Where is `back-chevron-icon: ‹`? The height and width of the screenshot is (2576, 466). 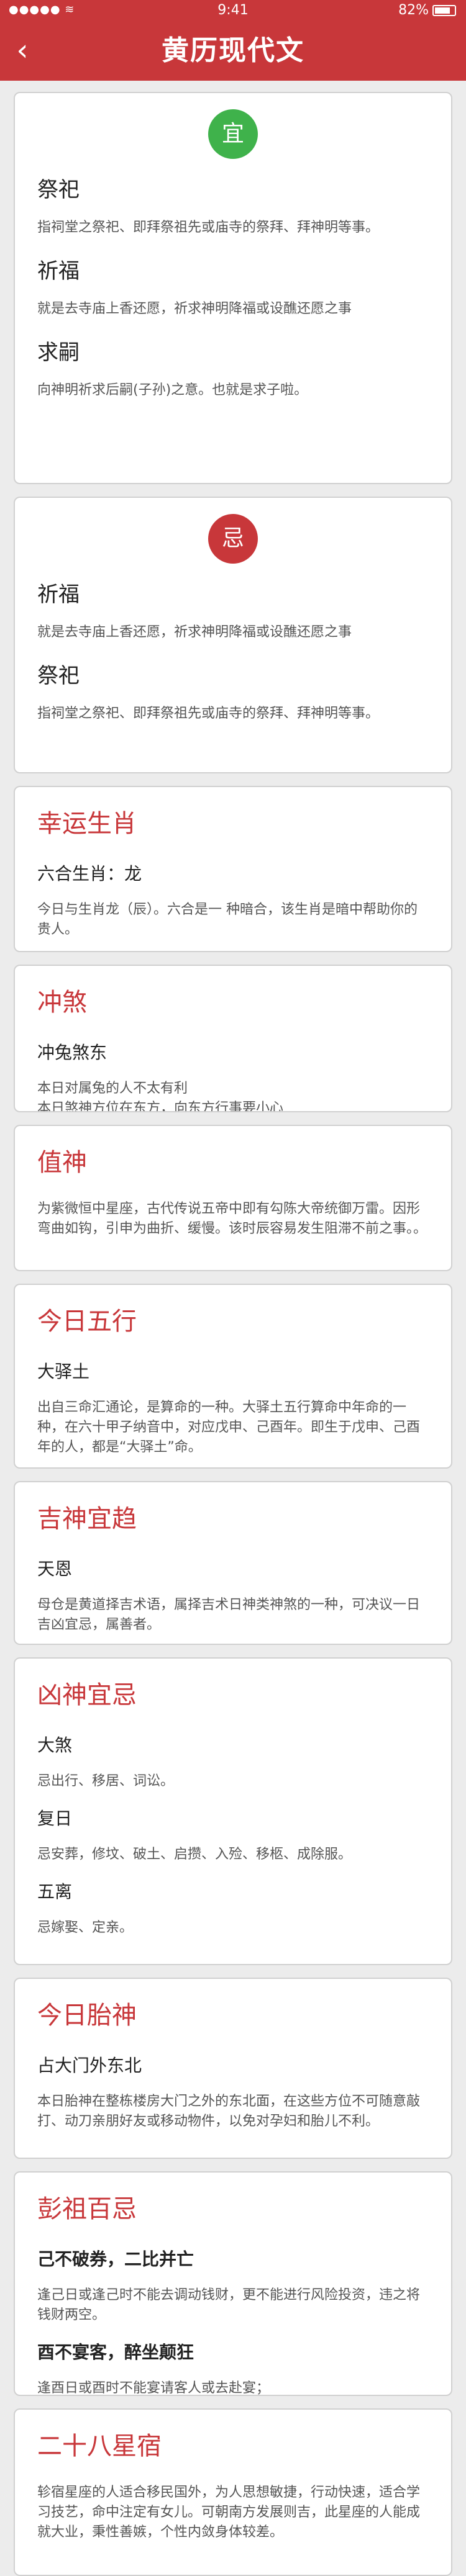 back-chevron-icon: ‹ is located at coordinates (22, 50).